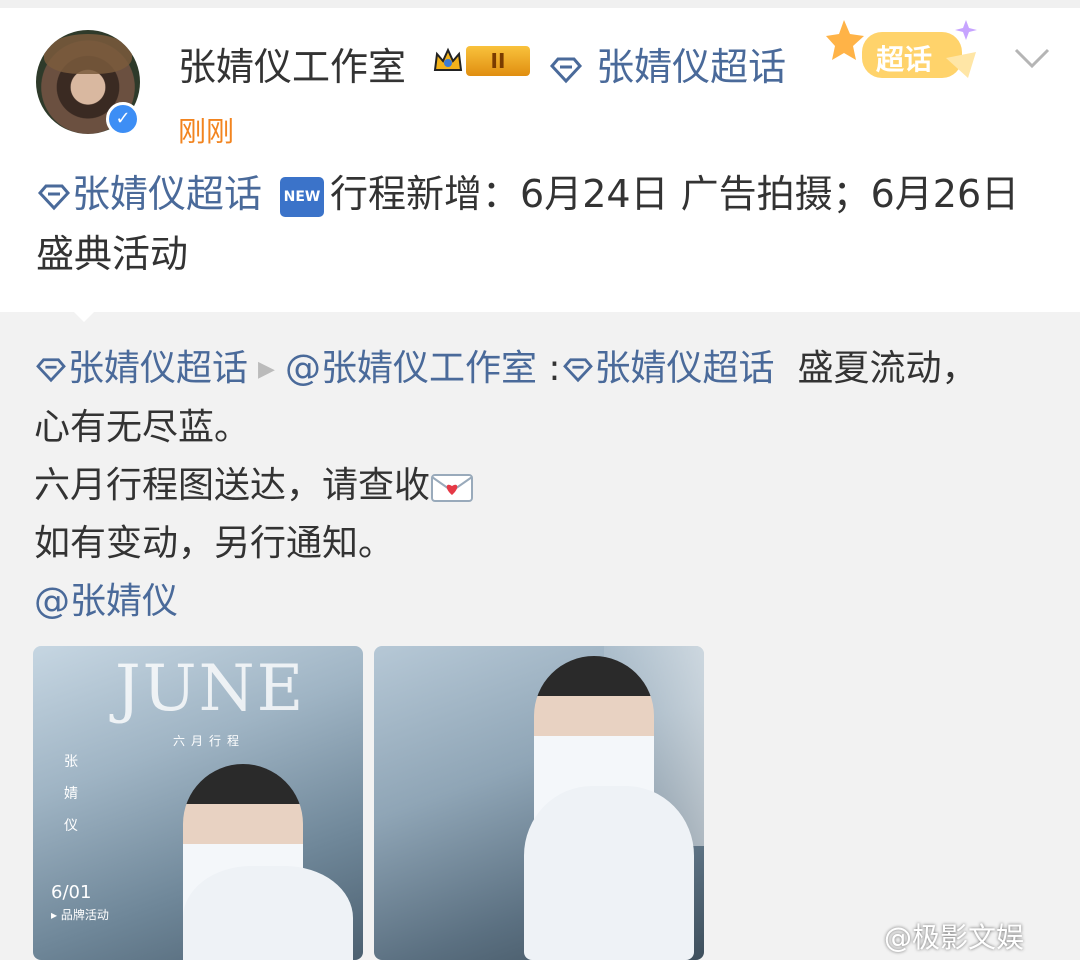 The width and height of the screenshot is (1080, 960). Describe the element at coordinates (954, 937) in the screenshot. I see `watermark: @极影文娱` at that location.